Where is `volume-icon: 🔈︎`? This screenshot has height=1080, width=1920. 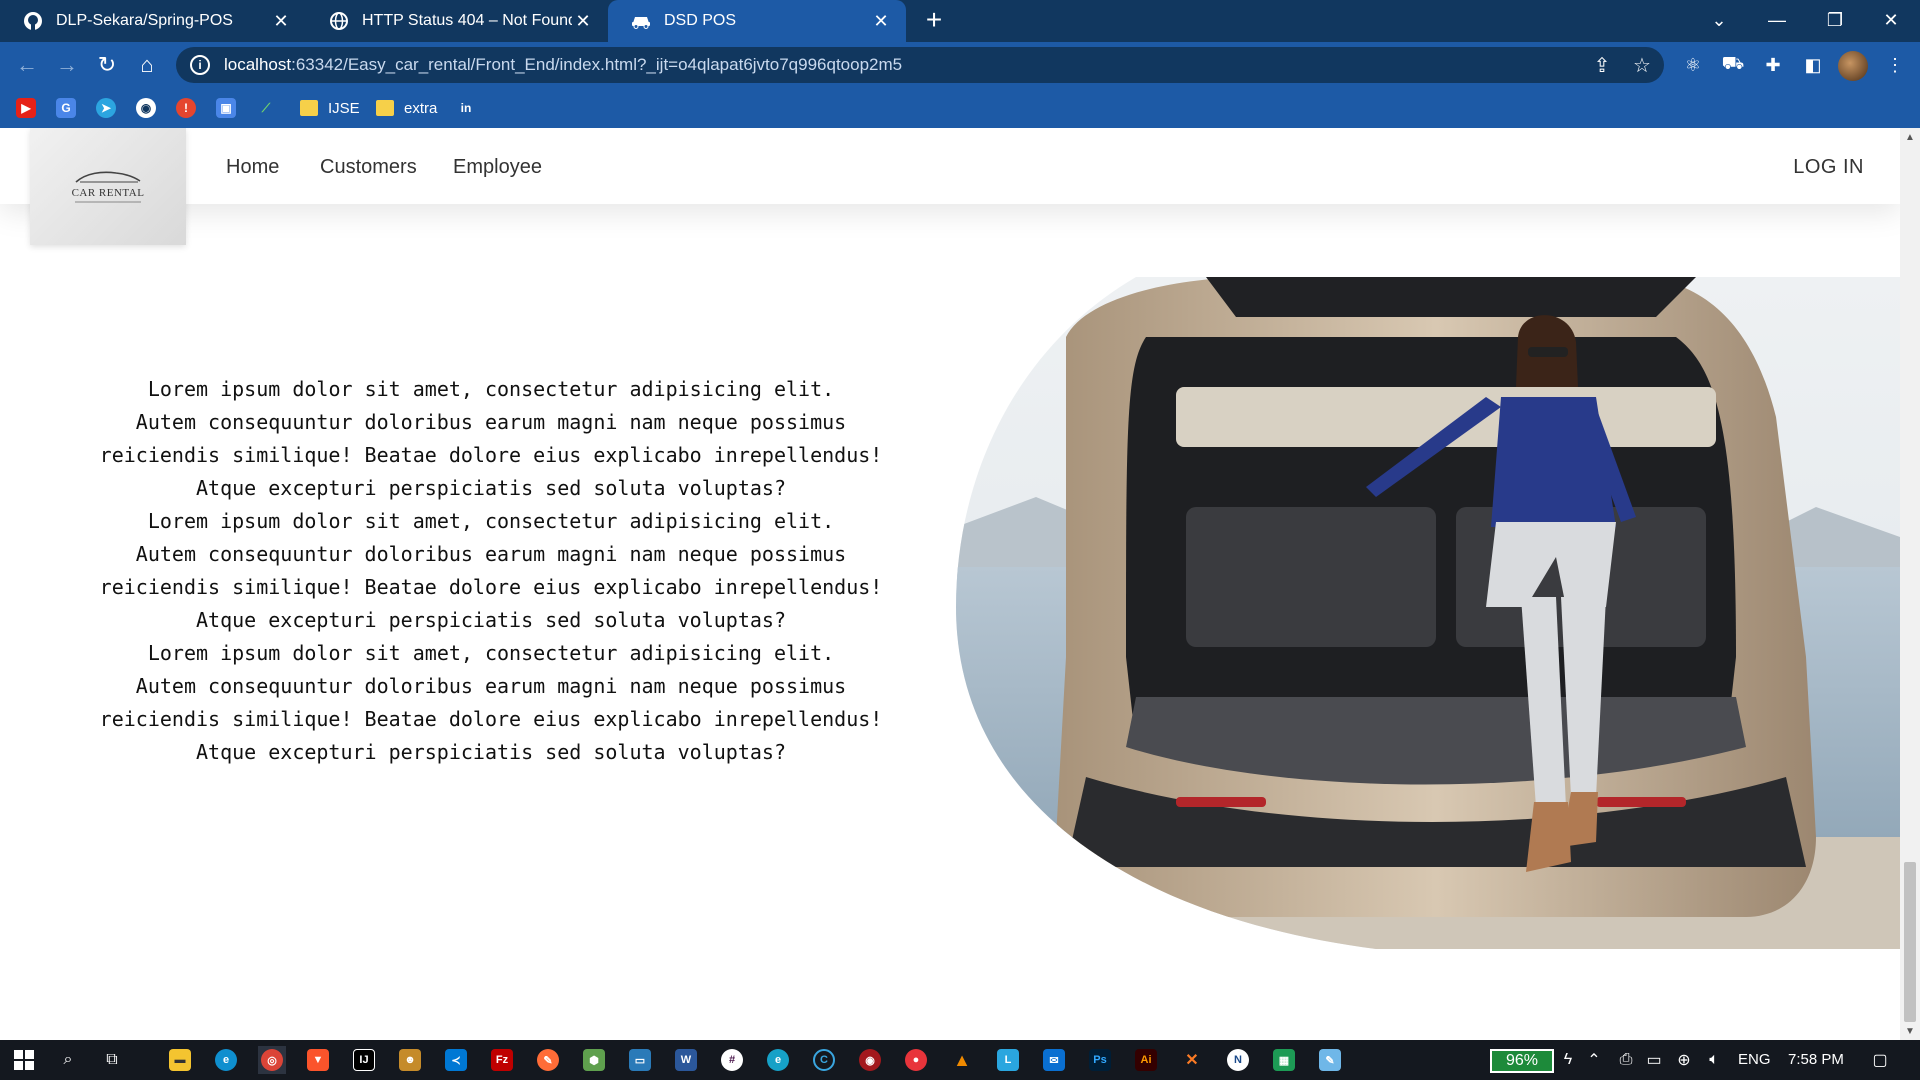 volume-icon: 🔈︎ is located at coordinates (1714, 1060).